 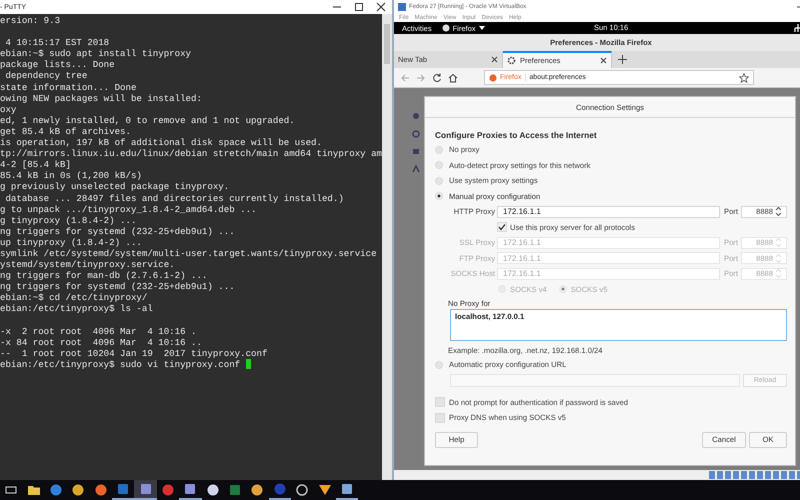 What do you see at coordinates (121, 364) in the screenshot?
I see `terminal-line: ebian:/etc/tinyproxy$ sudo vi tinyproxy.conf` at bounding box center [121, 364].